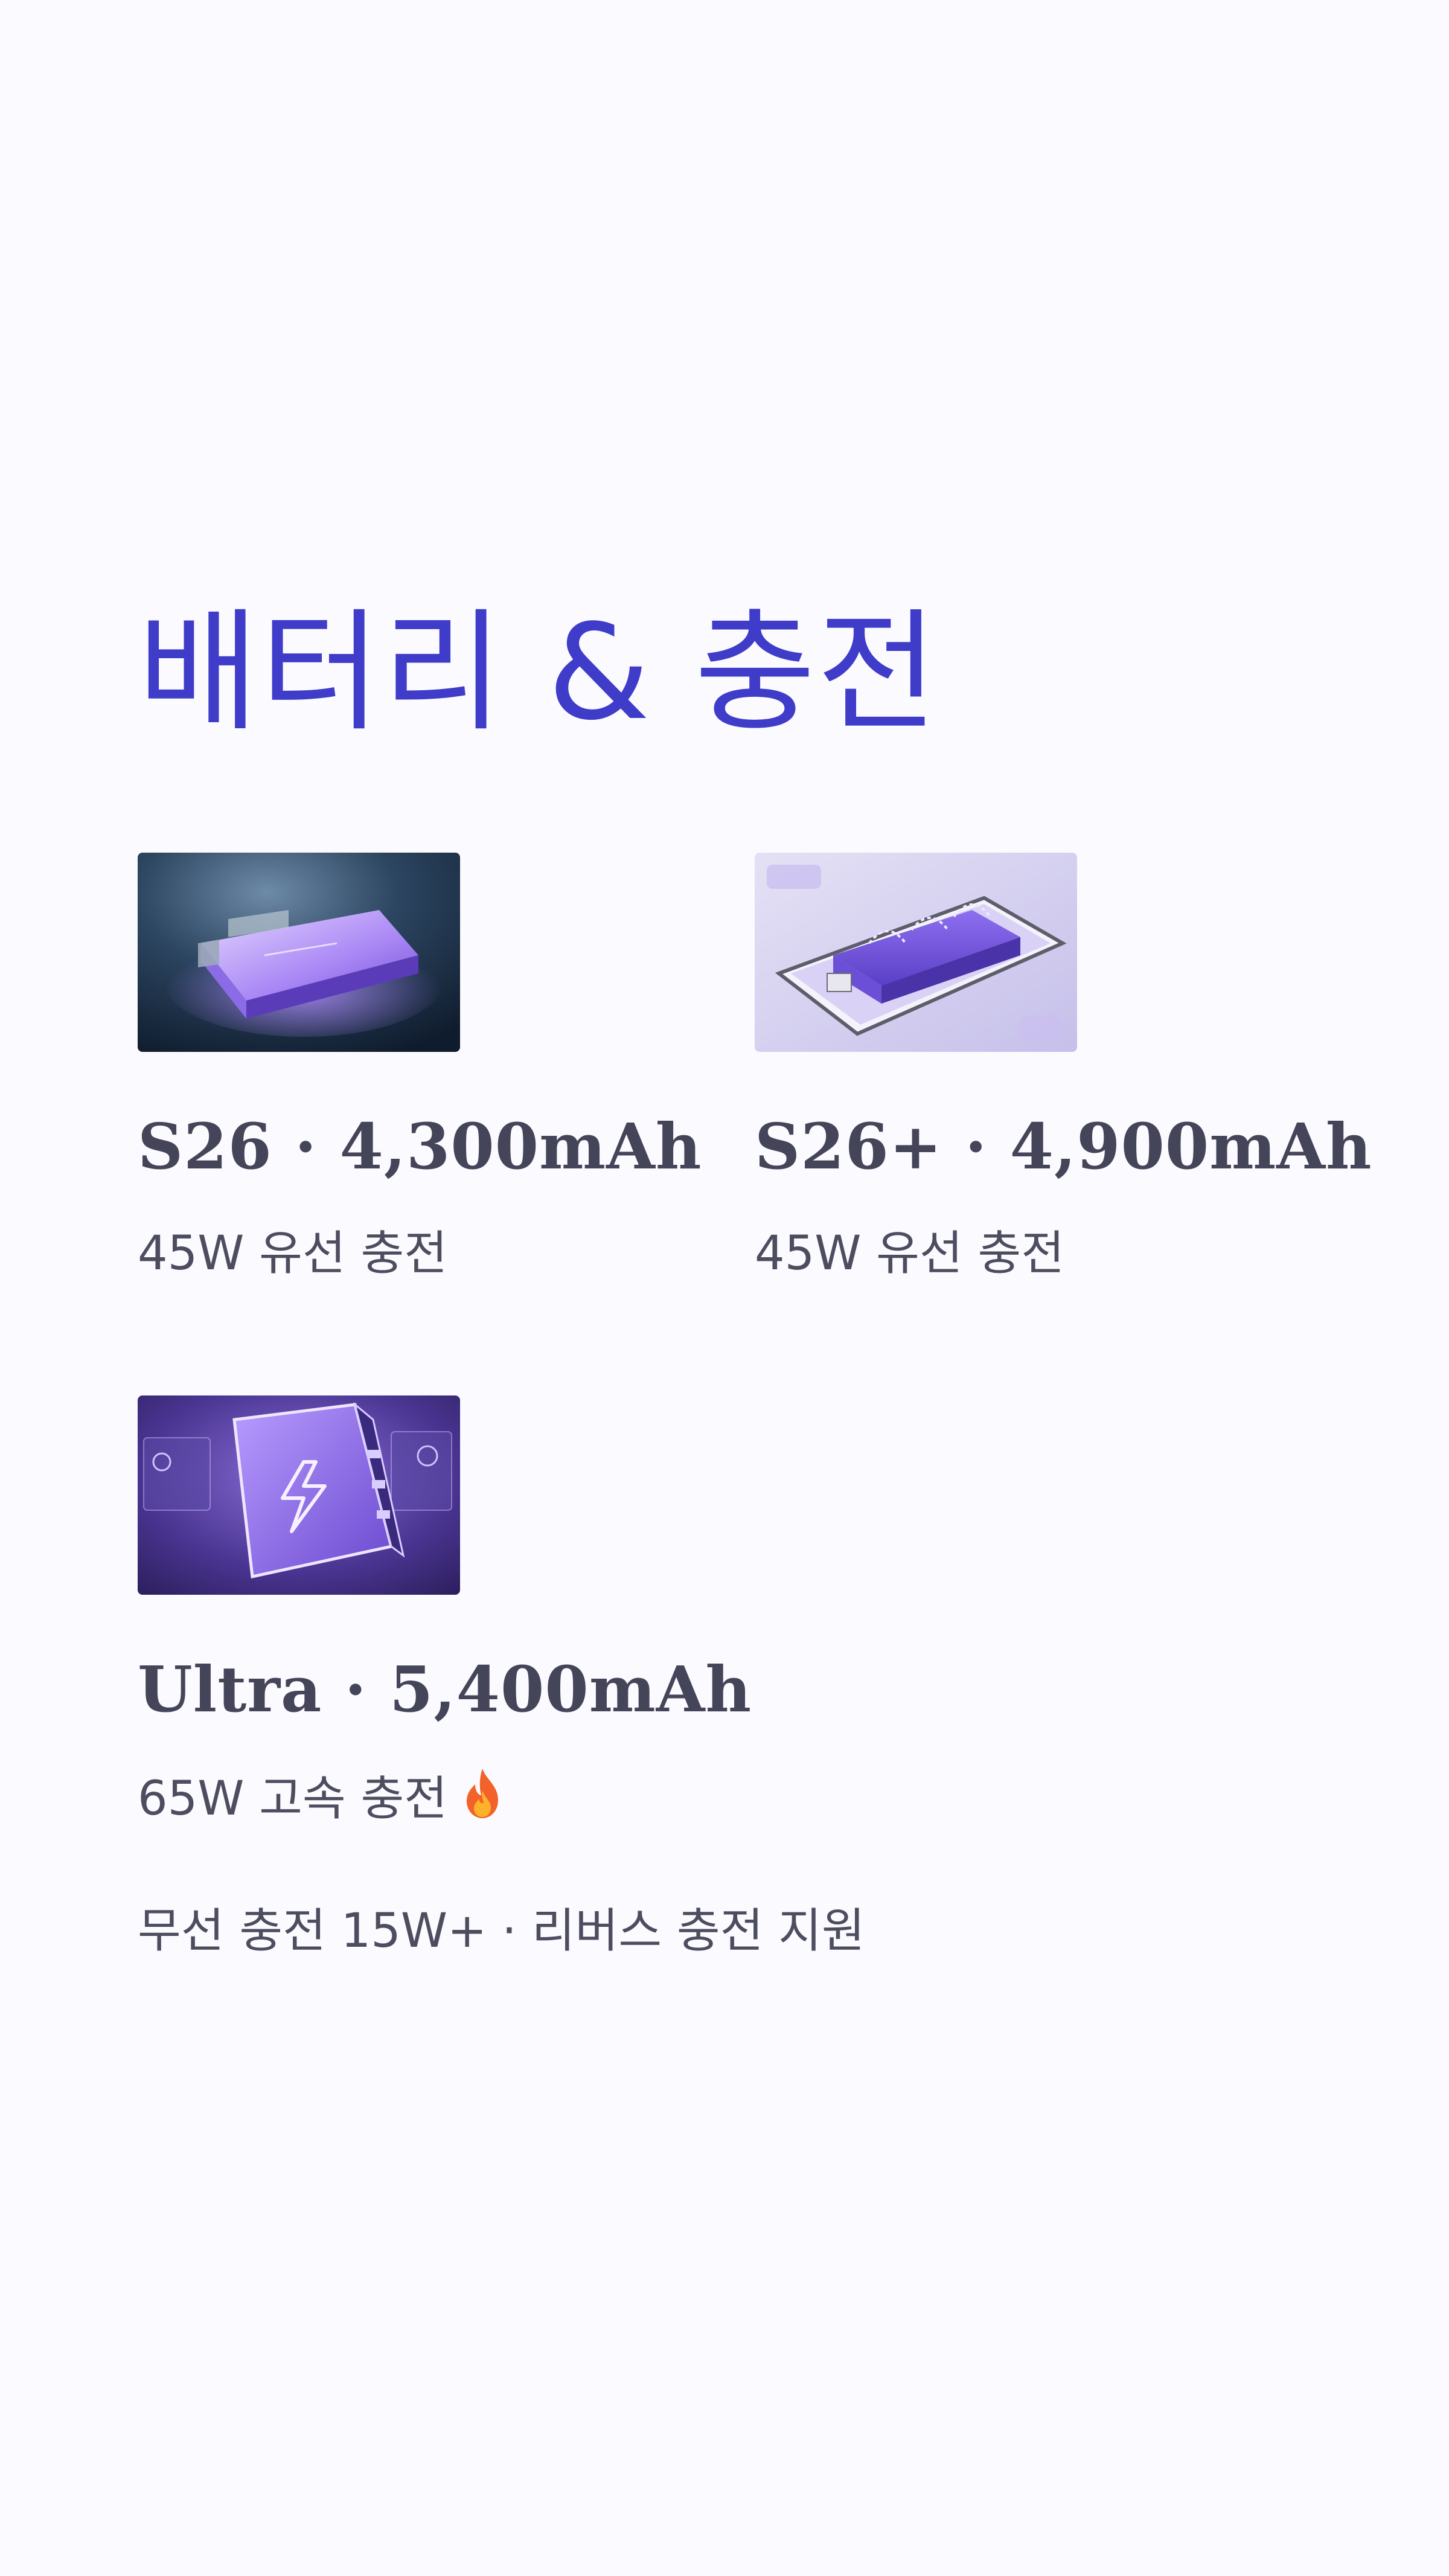  What do you see at coordinates (299, 1495) in the screenshot?
I see `lightning-battery-image` at bounding box center [299, 1495].